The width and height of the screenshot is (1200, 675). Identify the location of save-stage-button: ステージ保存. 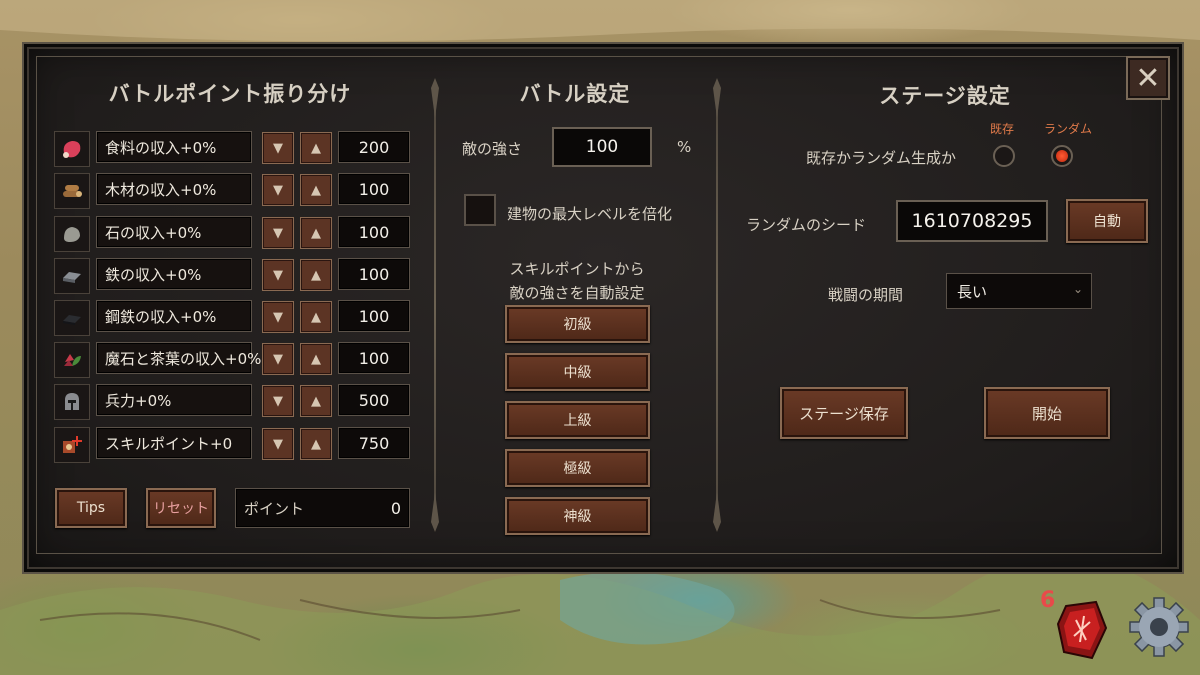
(844, 413).